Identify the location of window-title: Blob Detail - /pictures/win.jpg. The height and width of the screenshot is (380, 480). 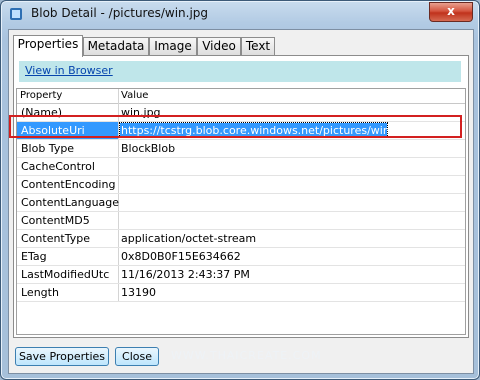
(120, 13).